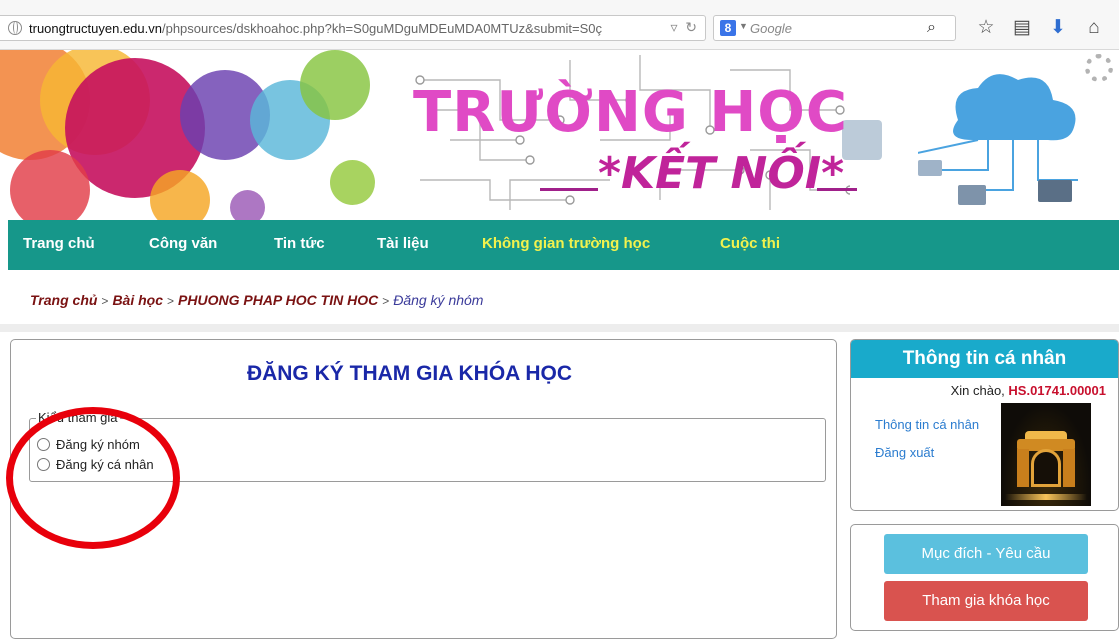 The image size is (1119, 639). What do you see at coordinates (750, 243) in the screenshot?
I see `nav-item-contests: Cuộc thi` at bounding box center [750, 243].